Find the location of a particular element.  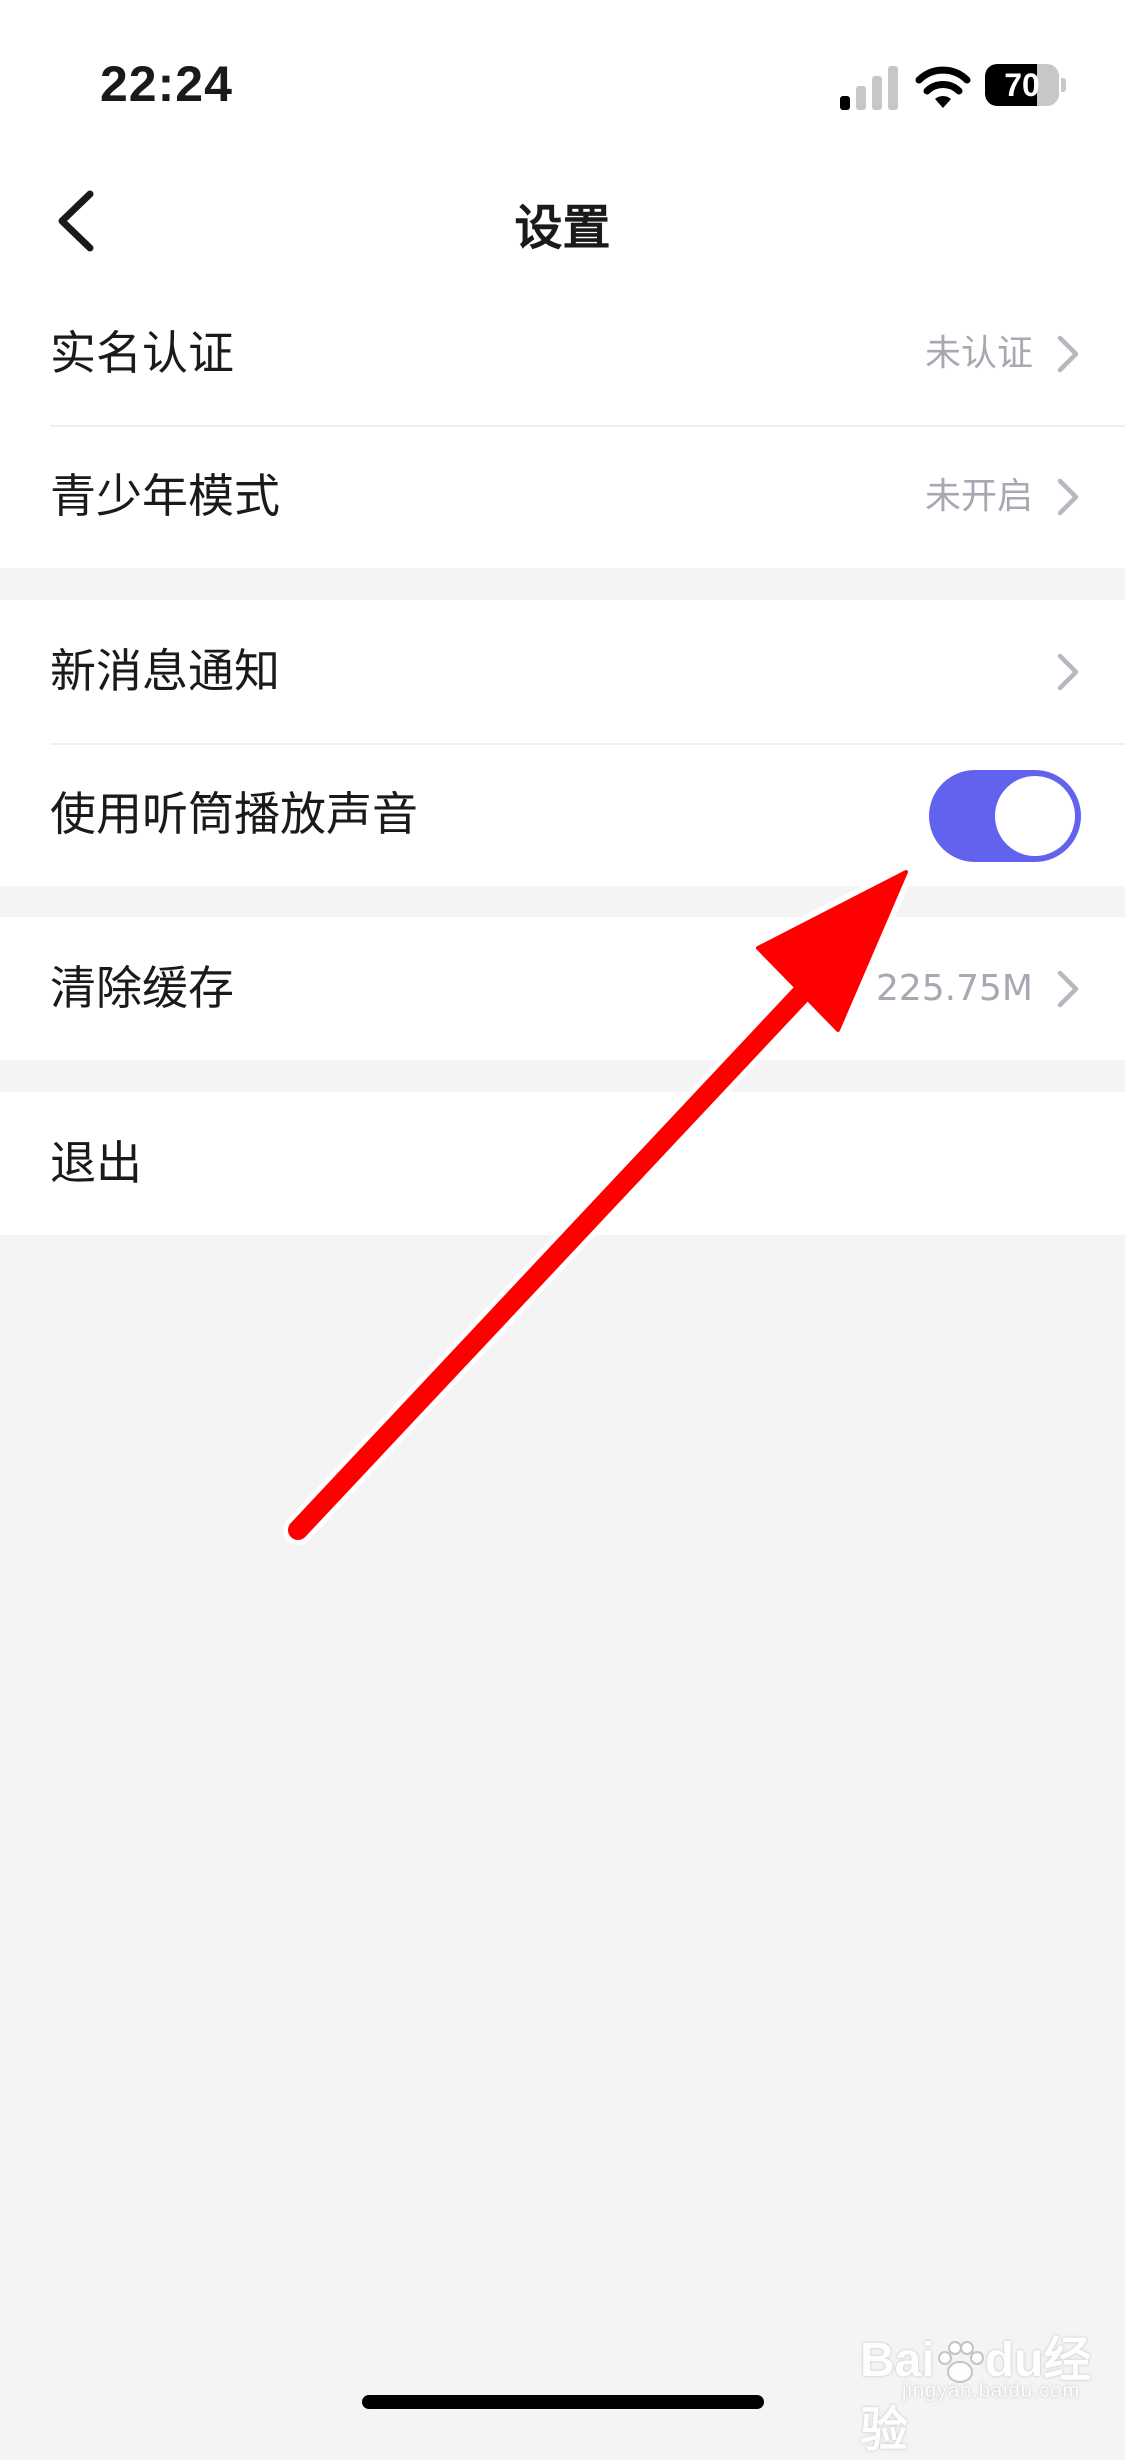

settings-group-logout: 退出 is located at coordinates (562, 1163).